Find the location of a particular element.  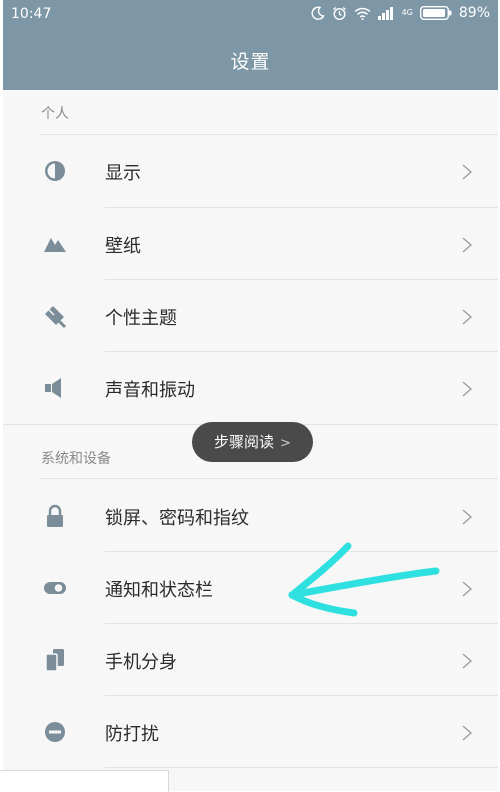

settings-item-sound: 声音和振动 is located at coordinates (250, 388).